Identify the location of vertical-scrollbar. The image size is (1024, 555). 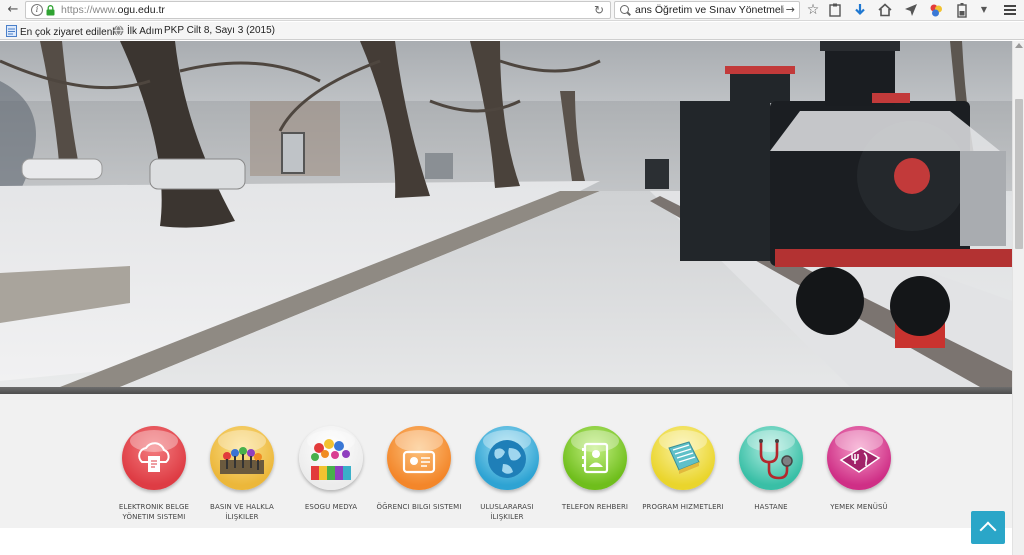
(1018, 298).